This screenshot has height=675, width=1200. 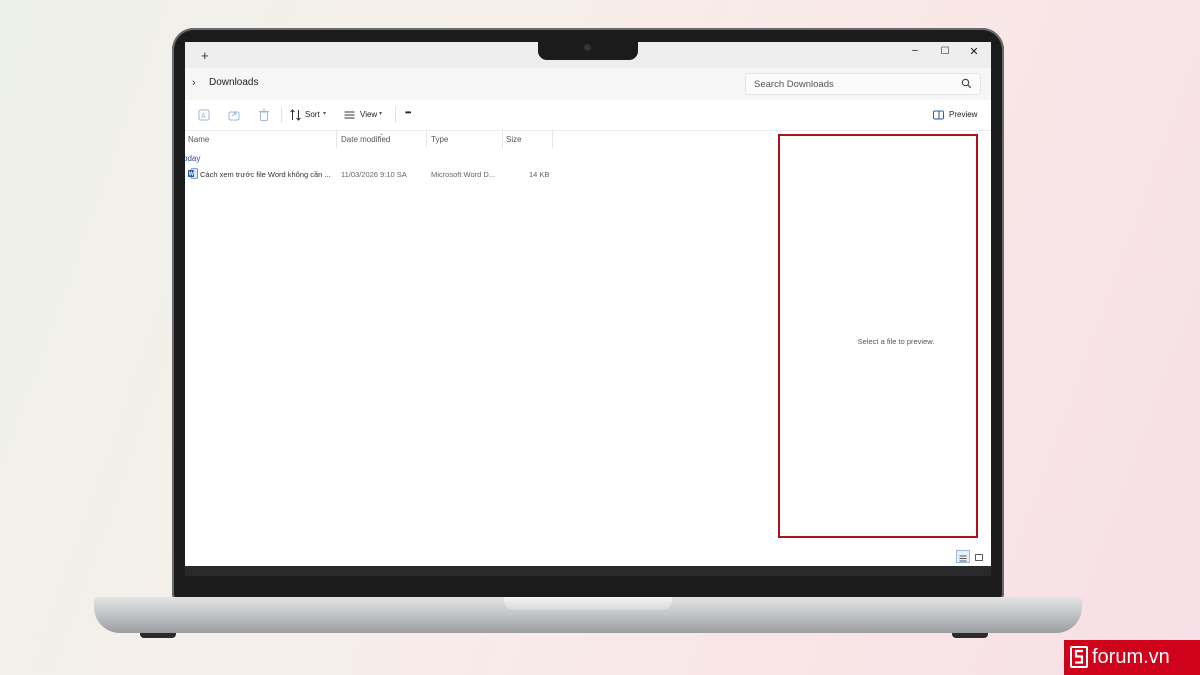 What do you see at coordinates (588, 115) in the screenshot?
I see `command-bar: A Sort ▾ View ▾ ••• Preview` at bounding box center [588, 115].